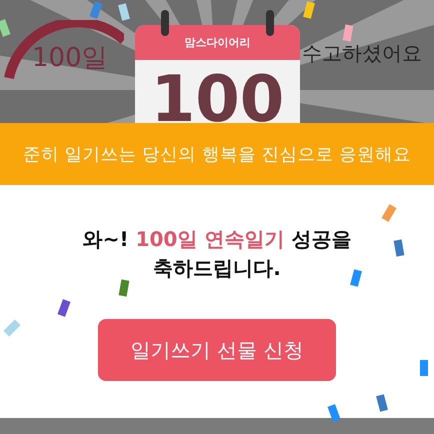 Image resolution: width=434 pixels, height=434 pixels. What do you see at coordinates (217, 155) in the screenshot?
I see `banner-text: 준히 일기쓰는 당신의 행복을 진심으로 응원해요` at bounding box center [217, 155].